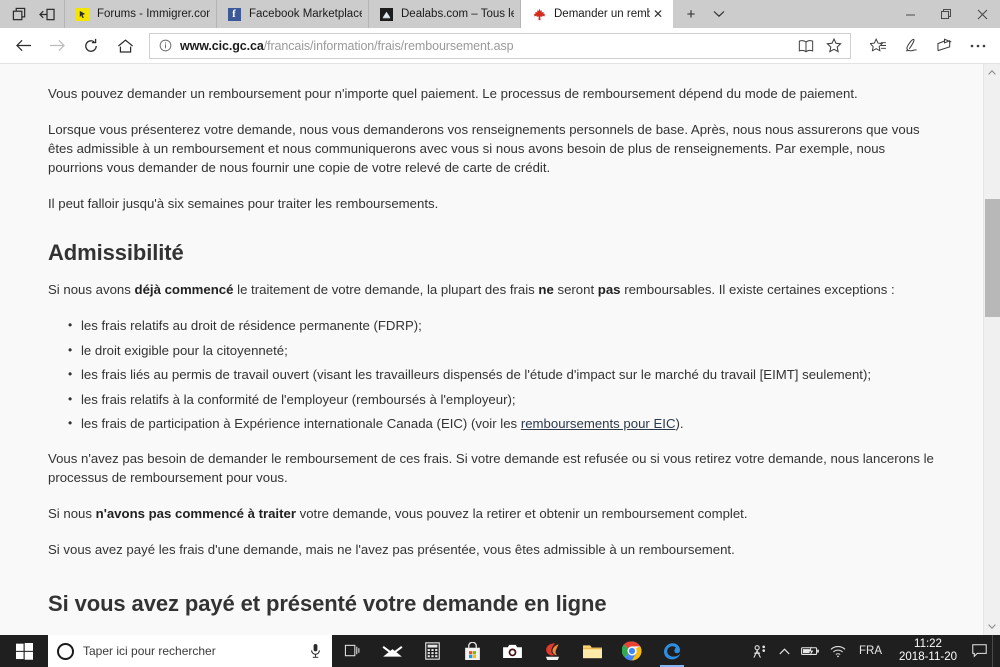 This screenshot has width=1000, height=667. What do you see at coordinates (195, 513) in the screenshot?
I see `text-bold-not-started: n'avons pas commencé à traiter` at bounding box center [195, 513].